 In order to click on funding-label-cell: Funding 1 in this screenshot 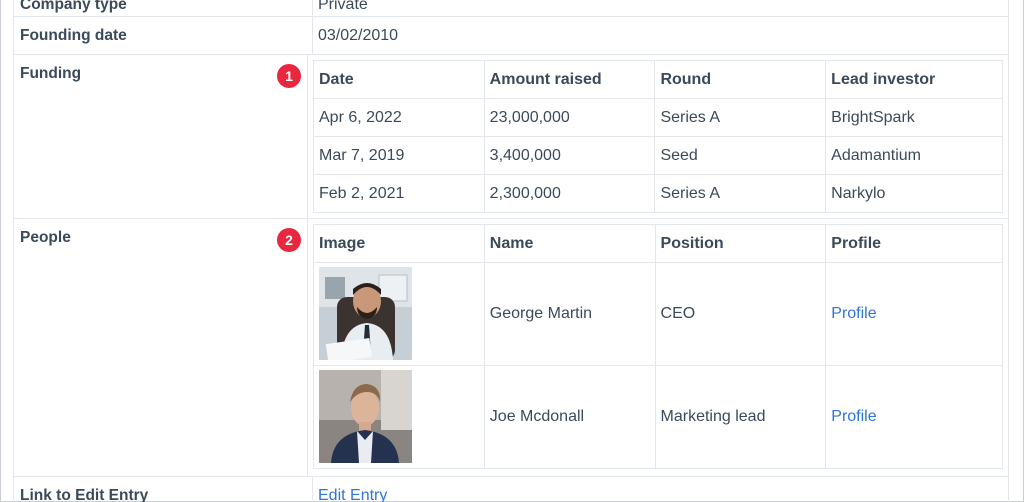, I will do `click(161, 136)`.